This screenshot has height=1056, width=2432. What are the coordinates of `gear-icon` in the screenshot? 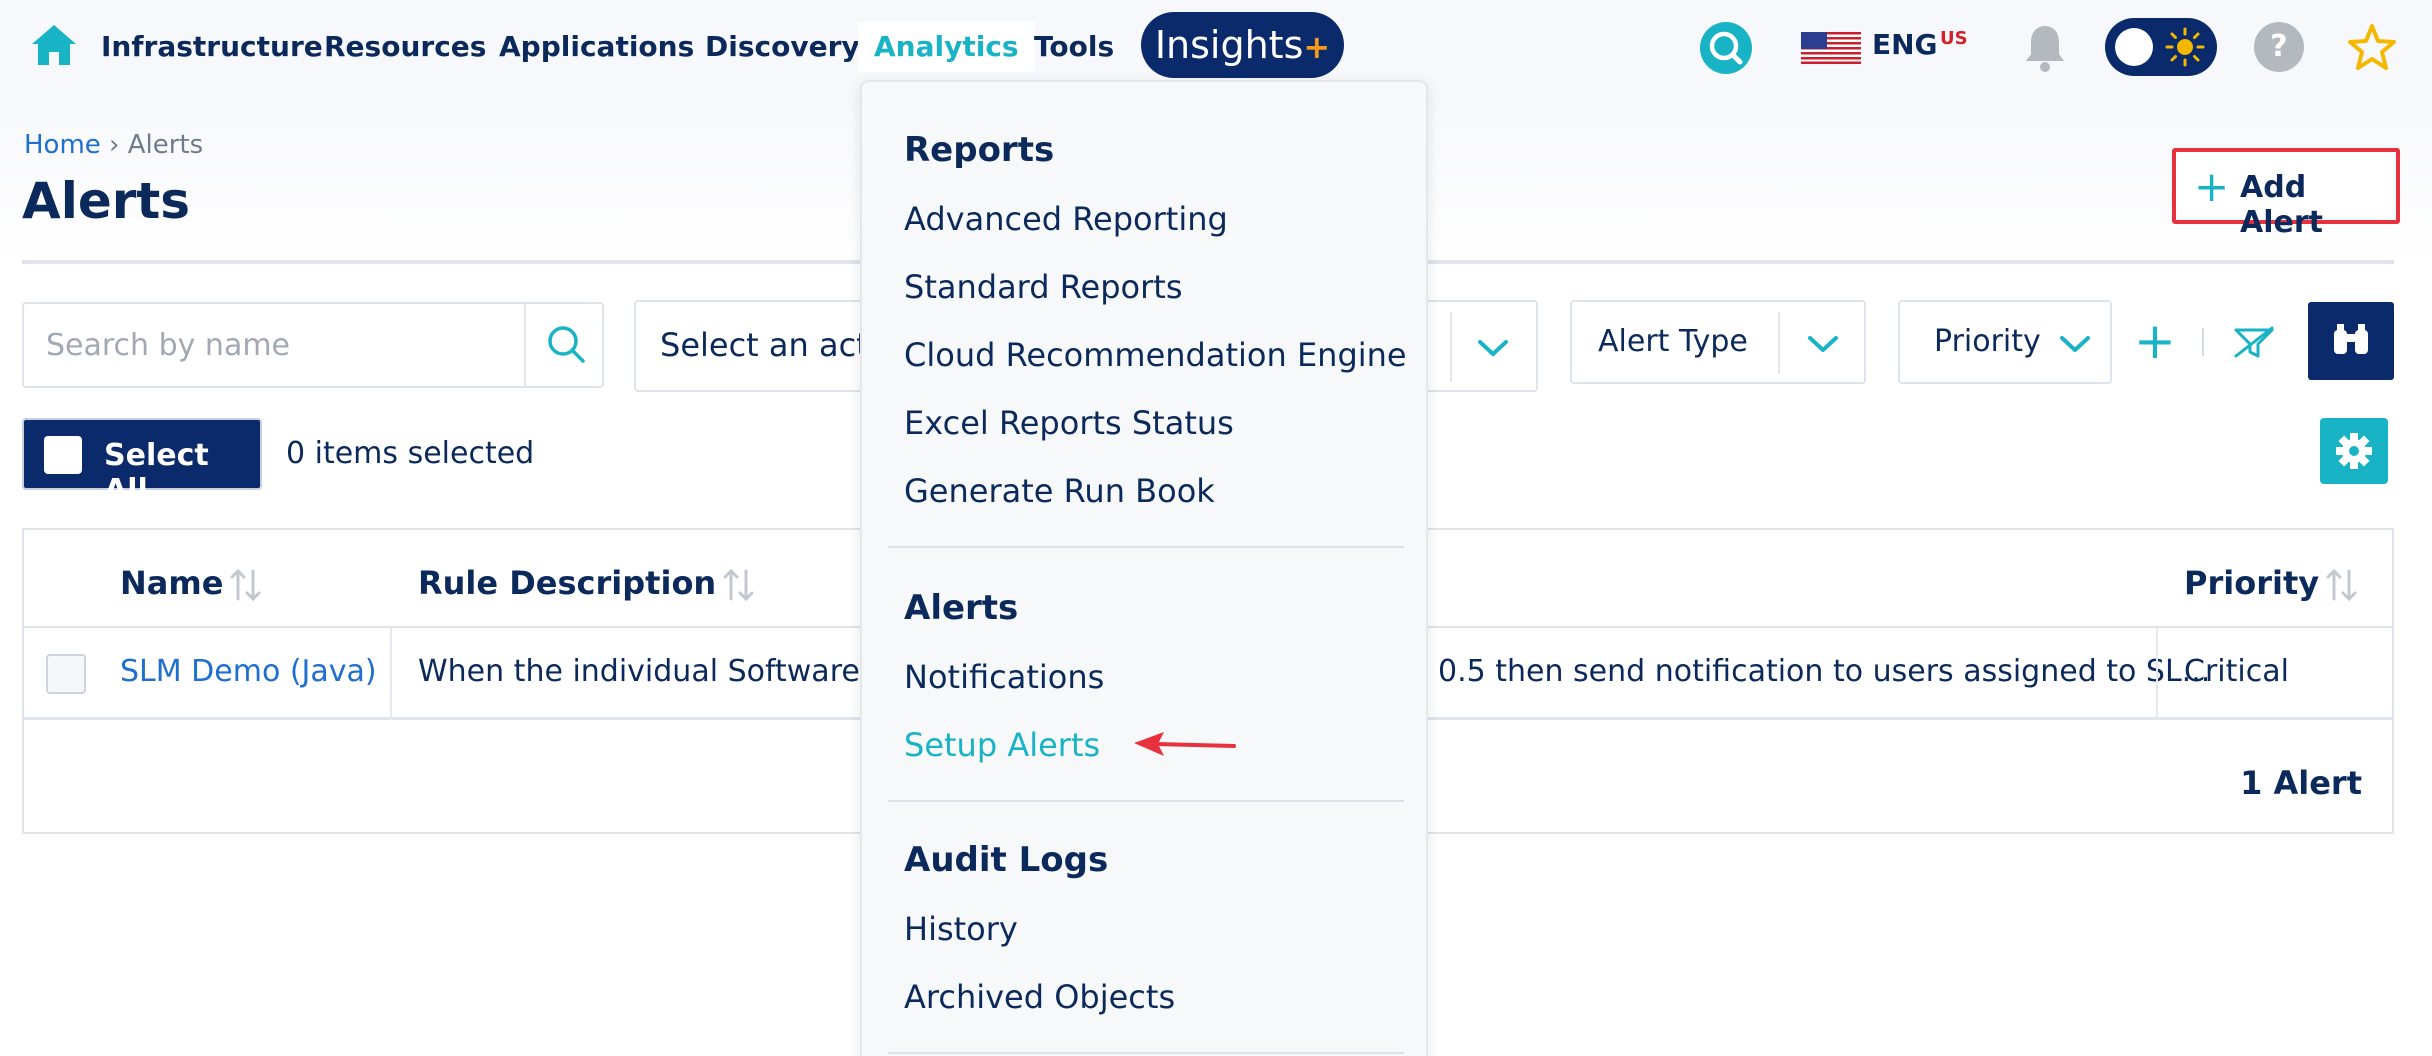 It's located at (2354, 451).